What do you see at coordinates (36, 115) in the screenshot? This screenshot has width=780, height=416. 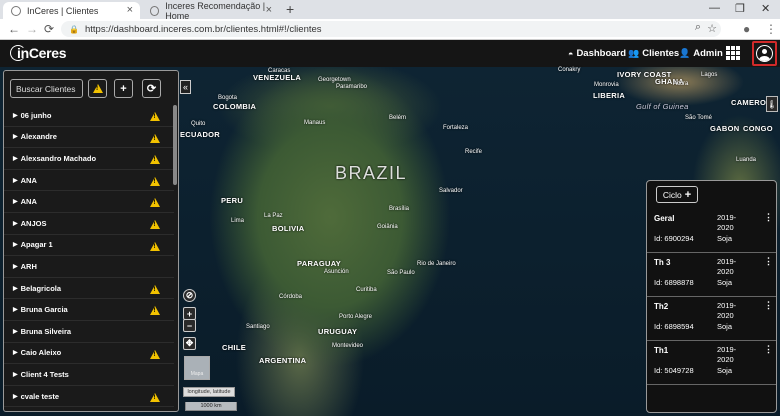 I see `client-name: 06 junho` at bounding box center [36, 115].